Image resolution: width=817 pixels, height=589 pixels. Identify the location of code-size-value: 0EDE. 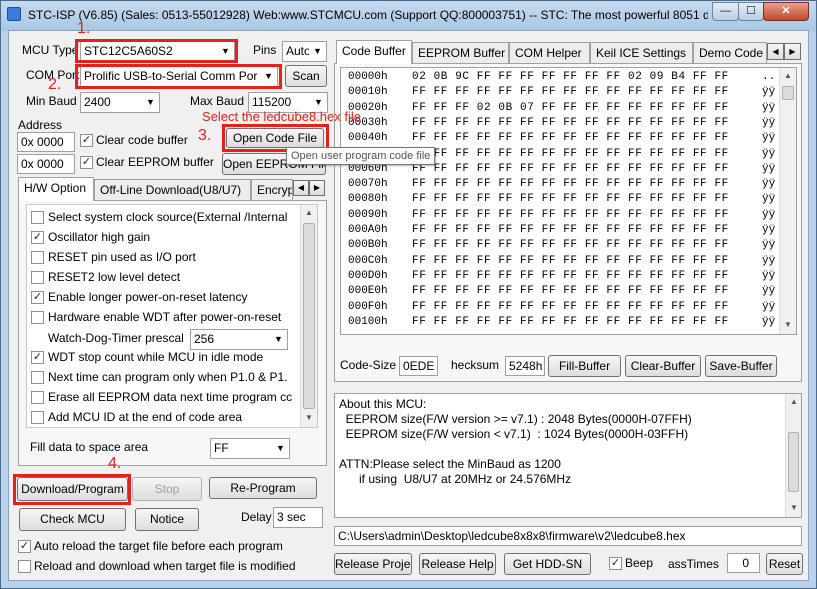
(418, 366).